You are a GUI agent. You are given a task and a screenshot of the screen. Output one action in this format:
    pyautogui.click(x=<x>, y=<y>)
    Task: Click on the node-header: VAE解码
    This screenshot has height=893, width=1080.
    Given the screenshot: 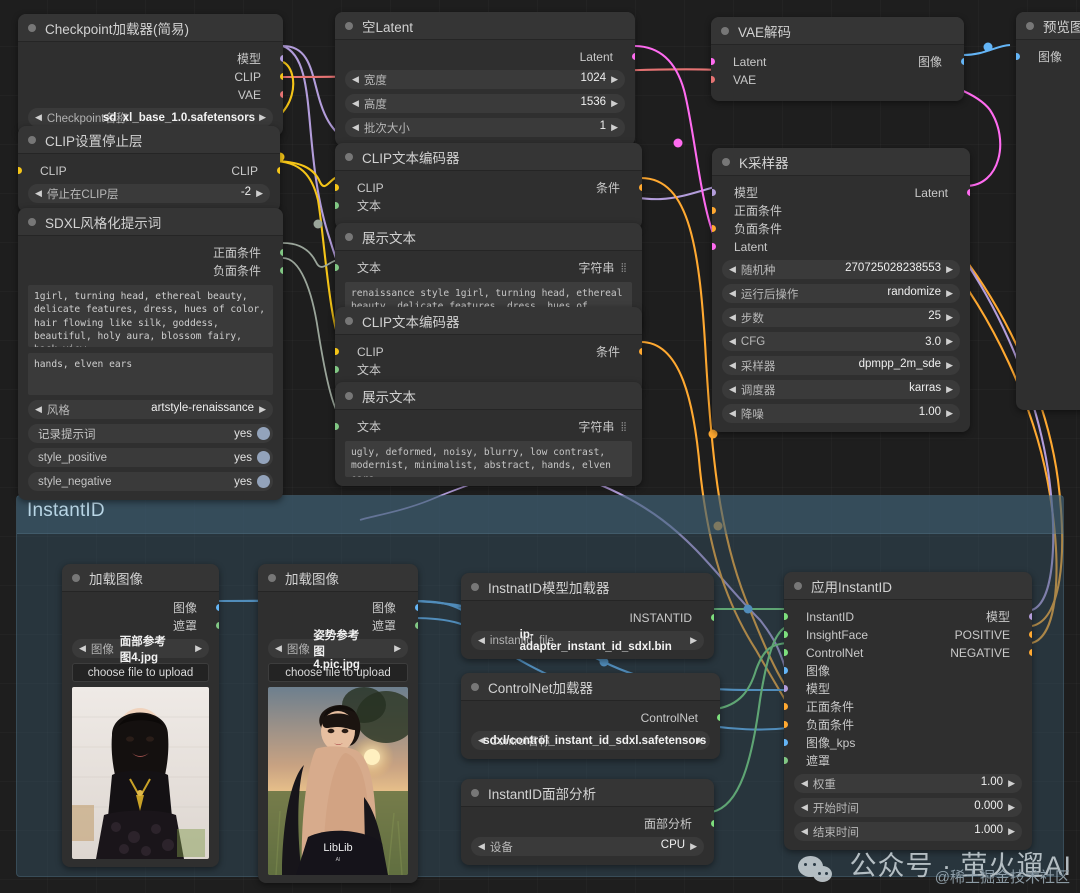 What is the action you would take?
    pyautogui.click(x=837, y=31)
    